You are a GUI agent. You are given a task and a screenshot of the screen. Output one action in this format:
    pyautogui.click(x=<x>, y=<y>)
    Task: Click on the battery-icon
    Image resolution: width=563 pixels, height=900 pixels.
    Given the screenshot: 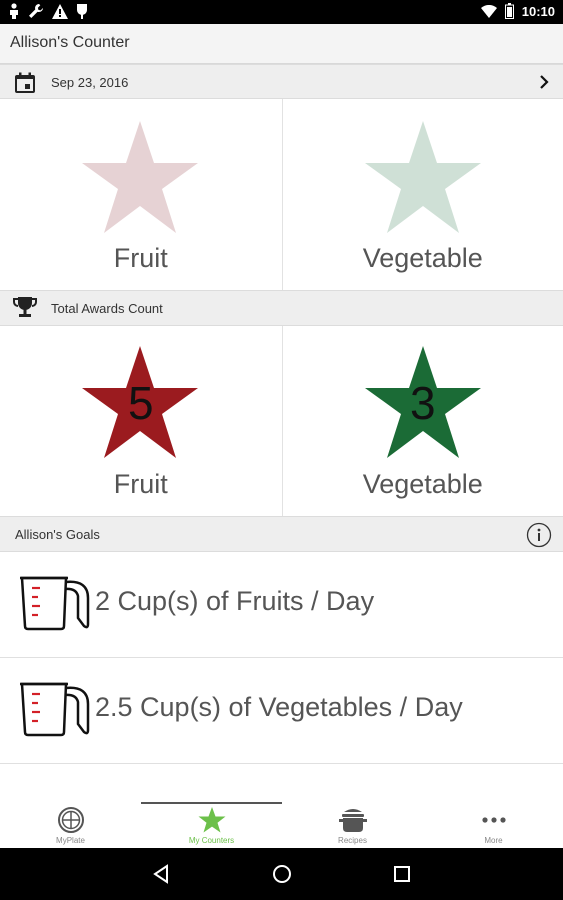 What is the action you would take?
    pyautogui.click(x=509, y=11)
    